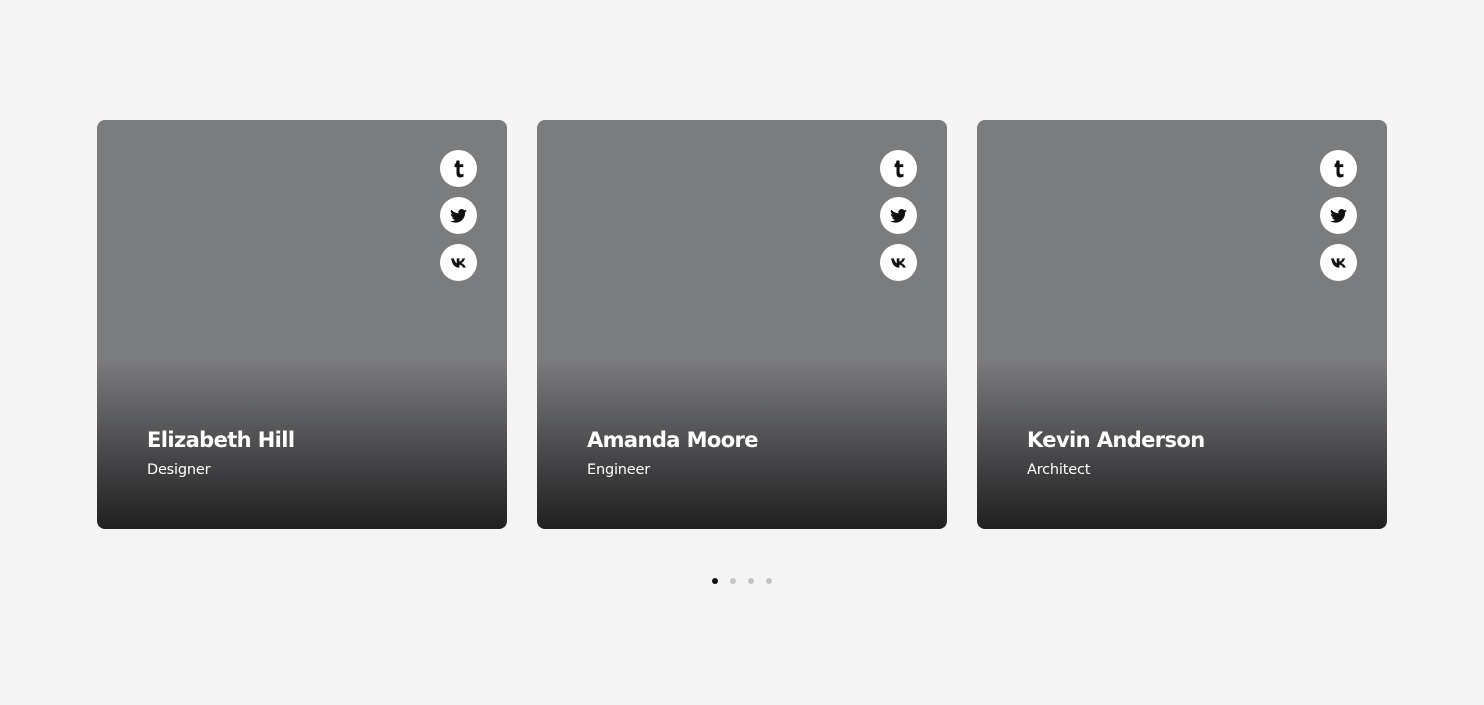  Describe the element at coordinates (673, 440) in the screenshot. I see `member-name: Amanda Moore` at that location.